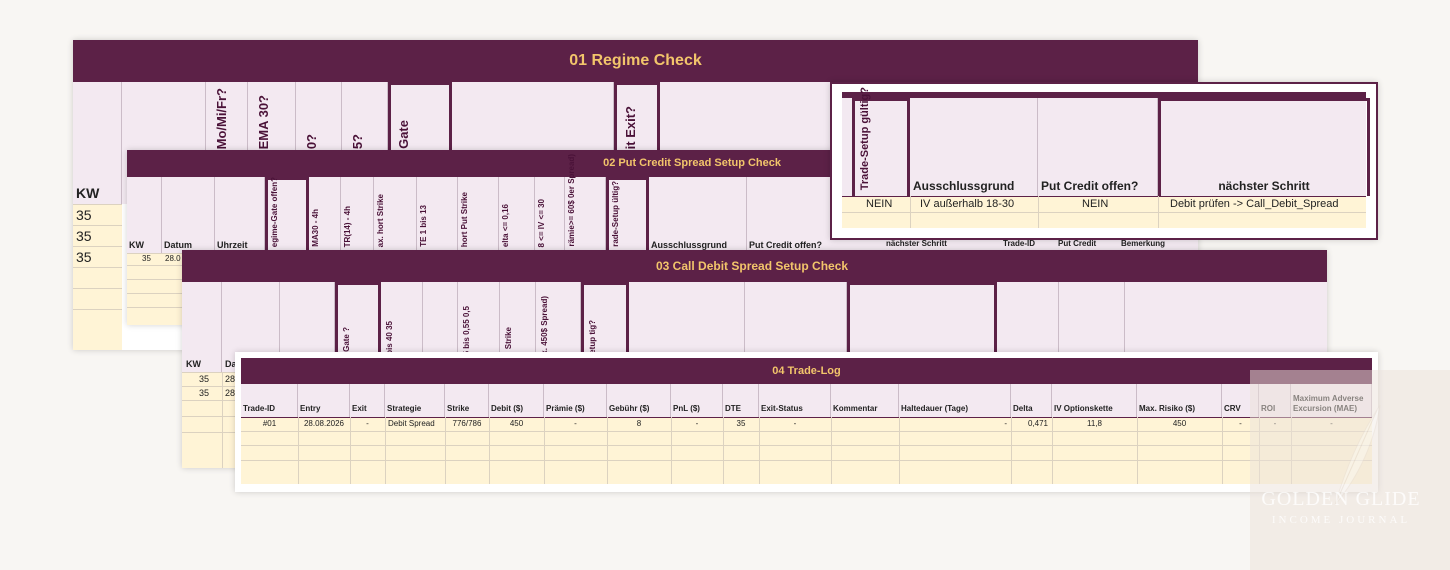 The height and width of the screenshot is (570, 1450). What do you see at coordinates (347, 226) in the screenshot?
I see `put-col-label: TR(14) - 4h` at bounding box center [347, 226].